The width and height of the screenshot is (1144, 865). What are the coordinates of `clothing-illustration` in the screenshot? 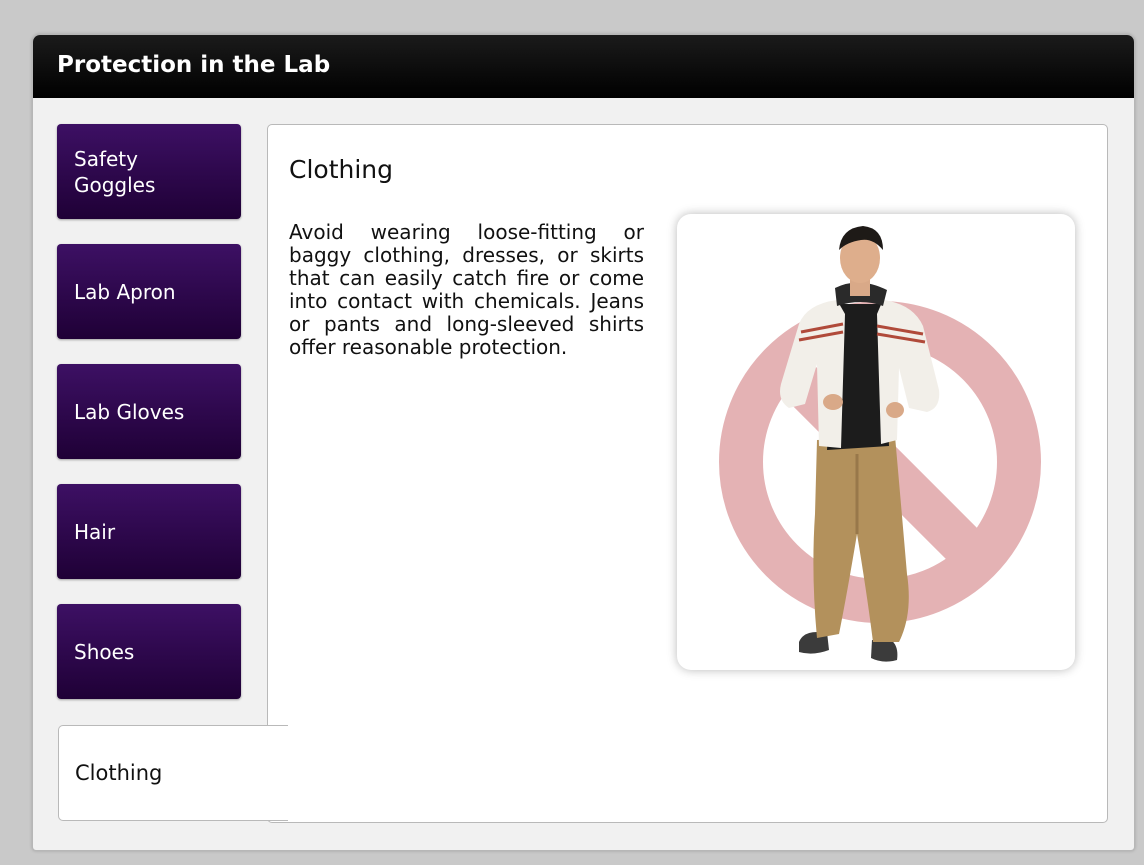 It's located at (880, 444).